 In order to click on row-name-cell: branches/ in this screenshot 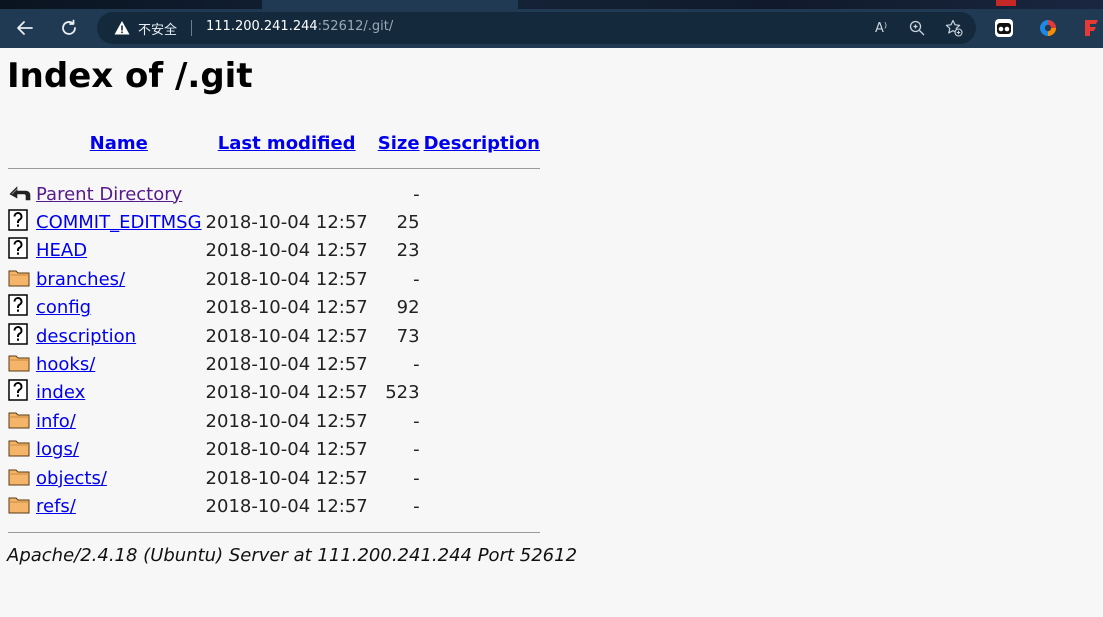, I will do `click(119, 279)`.